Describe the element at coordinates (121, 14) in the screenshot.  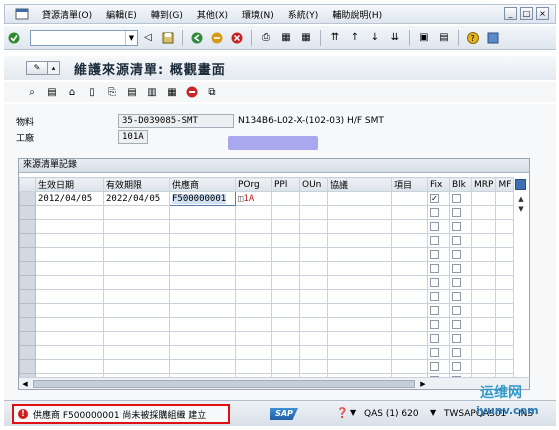
I see `menu-edit: 編輯(E)` at that location.